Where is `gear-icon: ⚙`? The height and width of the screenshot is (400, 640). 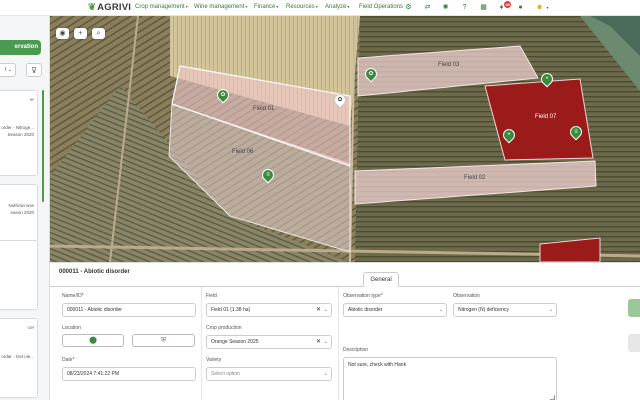
gear-icon: ⚙ is located at coordinates (408, 7).